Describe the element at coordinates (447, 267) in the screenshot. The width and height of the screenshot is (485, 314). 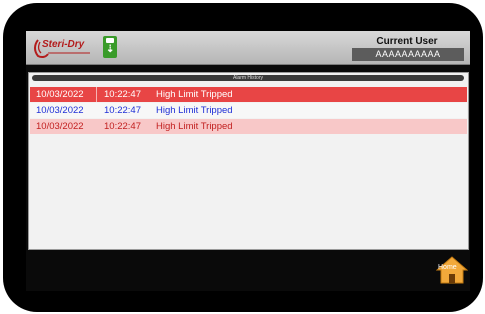
I see `home-button-label: Home` at that location.